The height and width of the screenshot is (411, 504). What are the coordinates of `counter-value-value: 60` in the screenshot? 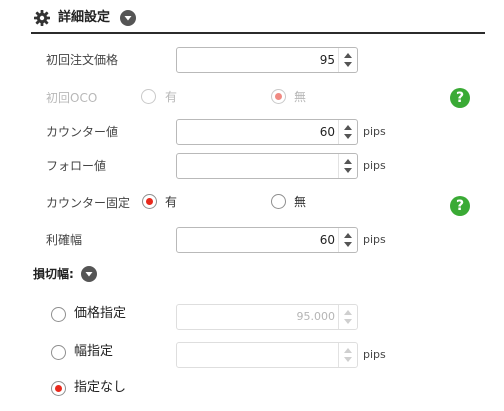 It's located at (327, 132).